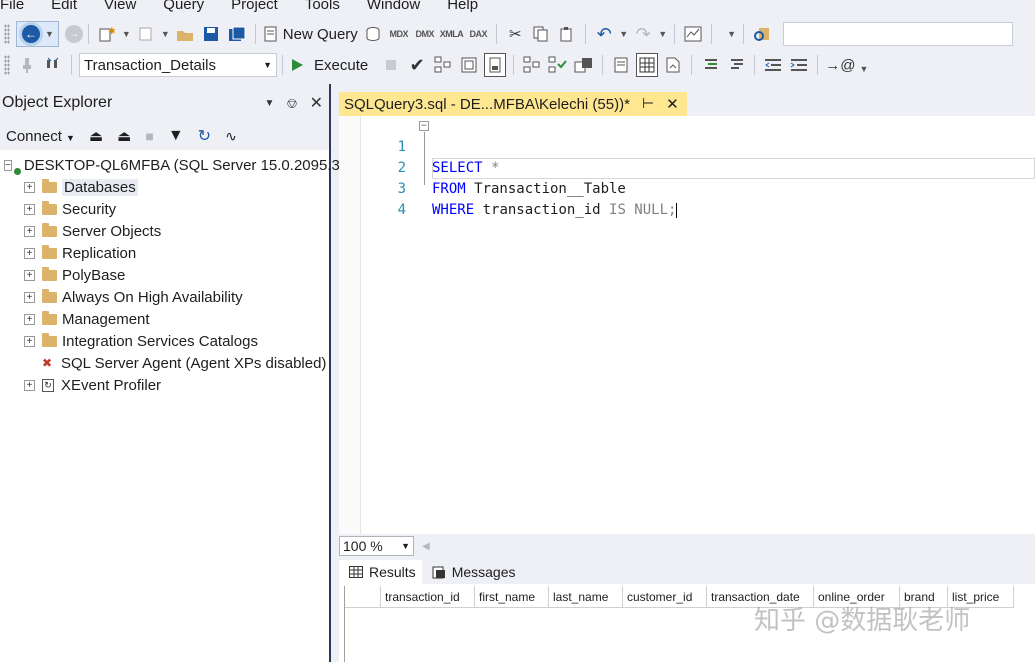 The width and height of the screenshot is (1035, 662). I want to click on menu-help: Help, so click(466, 6).